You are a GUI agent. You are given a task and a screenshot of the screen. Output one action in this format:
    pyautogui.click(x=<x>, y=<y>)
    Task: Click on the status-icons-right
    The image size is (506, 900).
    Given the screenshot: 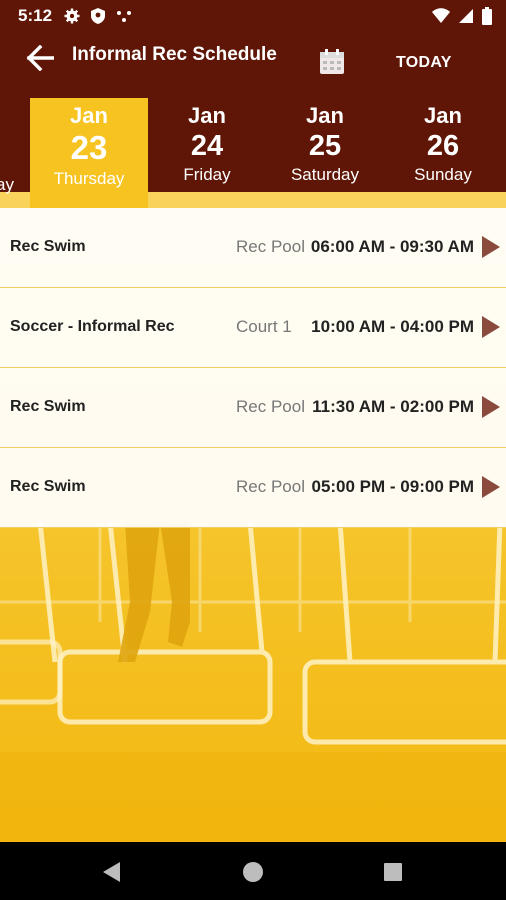 What is the action you would take?
    pyautogui.click(x=462, y=16)
    